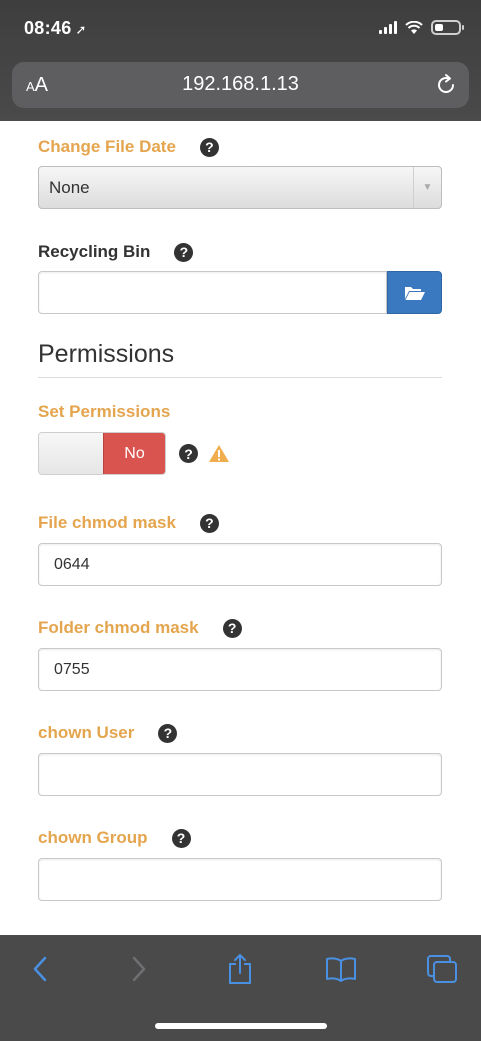 The height and width of the screenshot is (1041, 481). Describe the element at coordinates (48, 28) in the screenshot. I see `status-time-text: 08:46` at that location.